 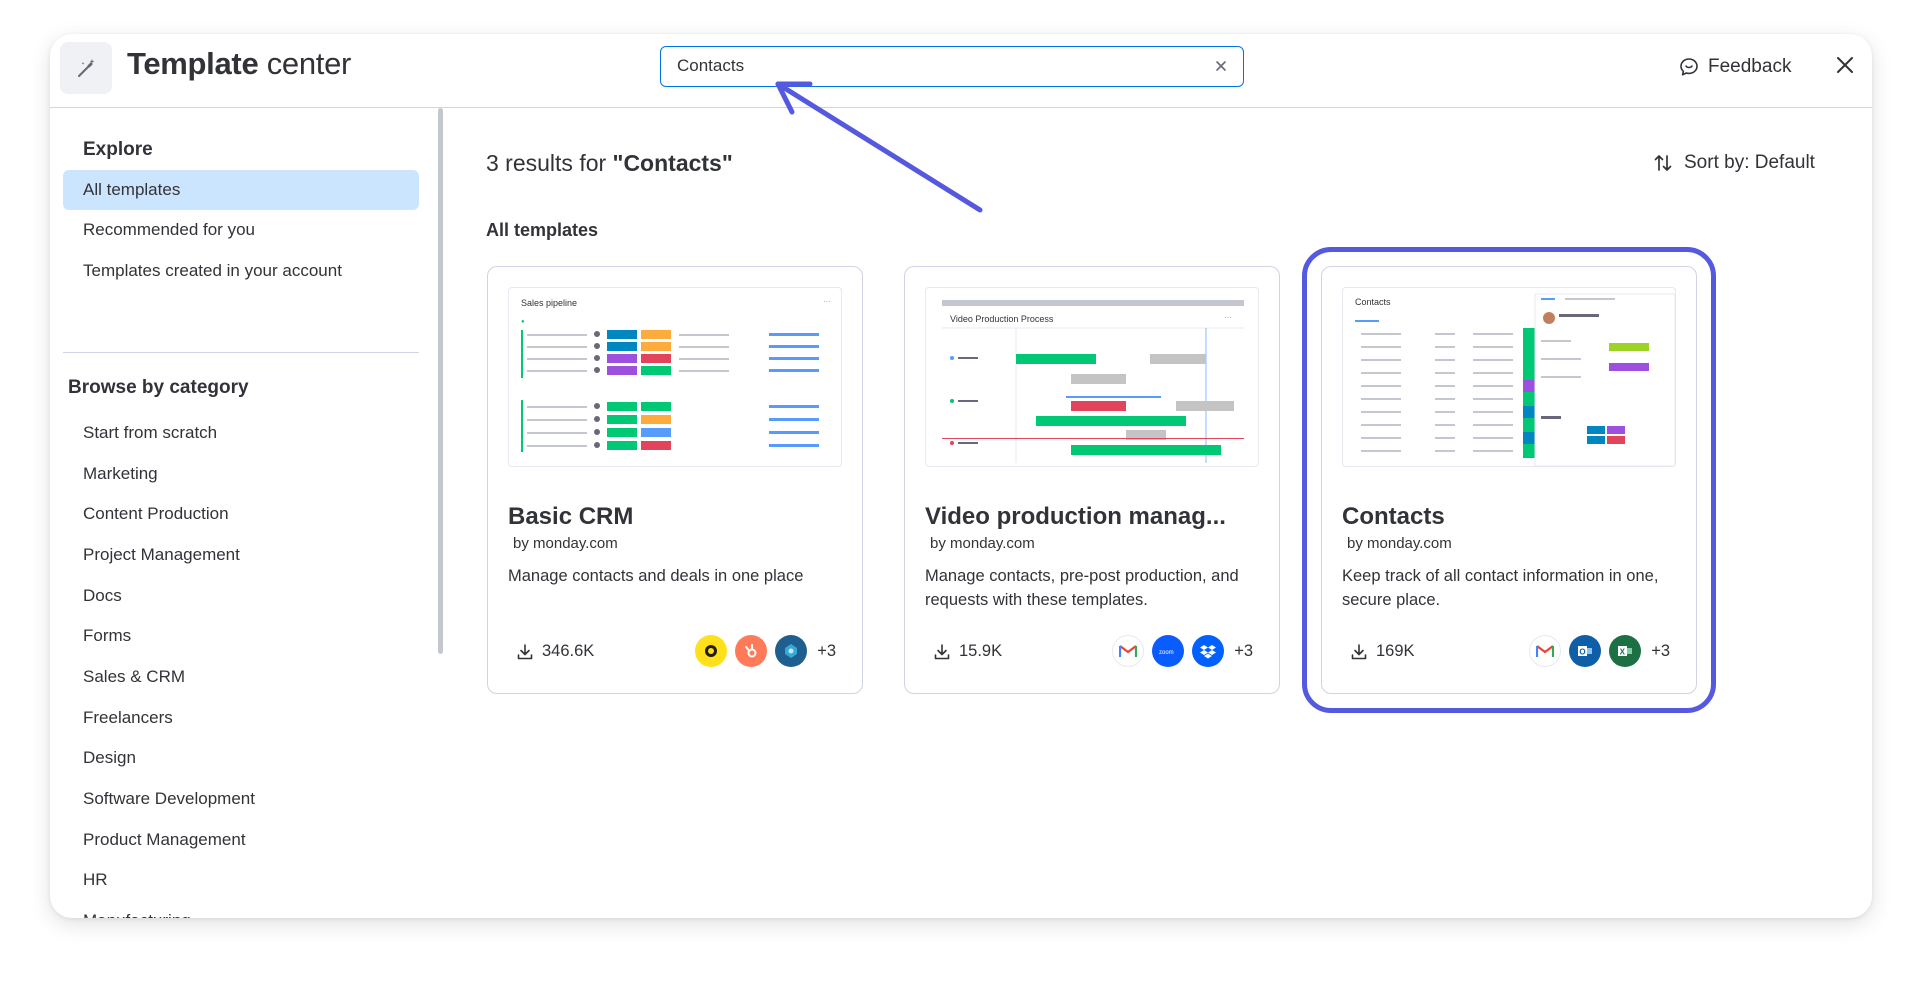 I want to click on download-count: 346.6K, so click(x=555, y=651).